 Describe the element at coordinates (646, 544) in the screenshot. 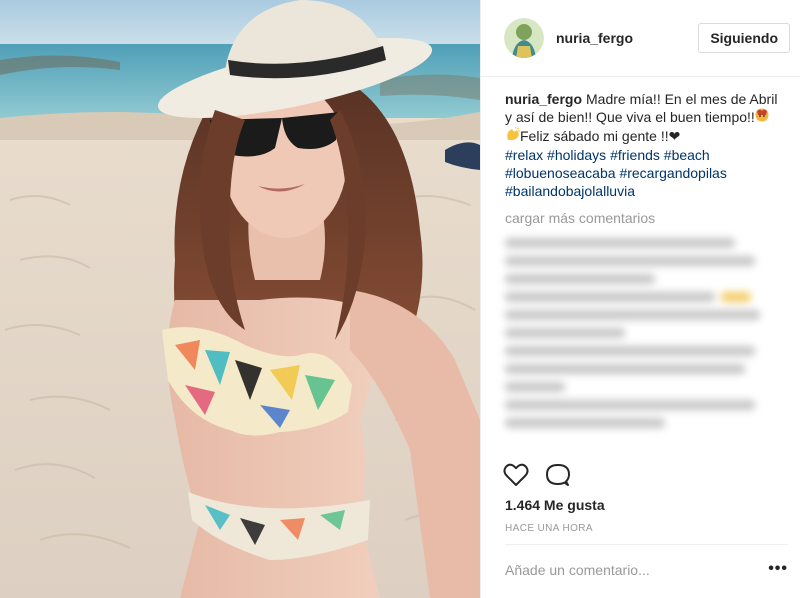

I see `divider` at that location.